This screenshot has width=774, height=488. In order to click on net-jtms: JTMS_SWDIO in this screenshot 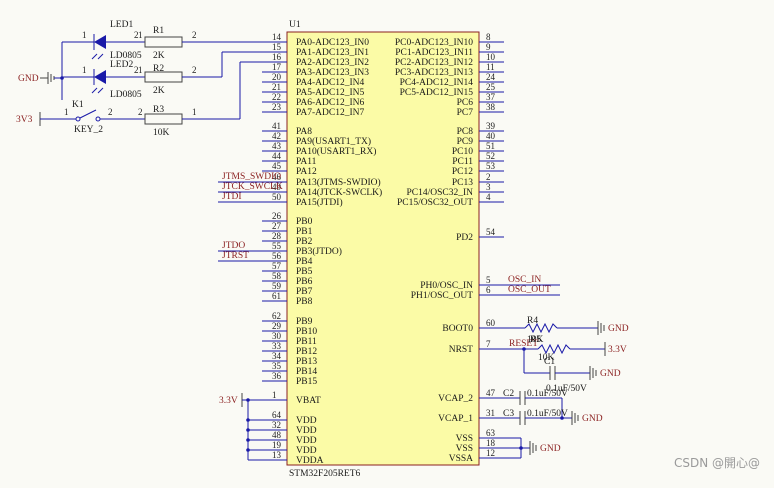, I will do `click(251, 177)`.